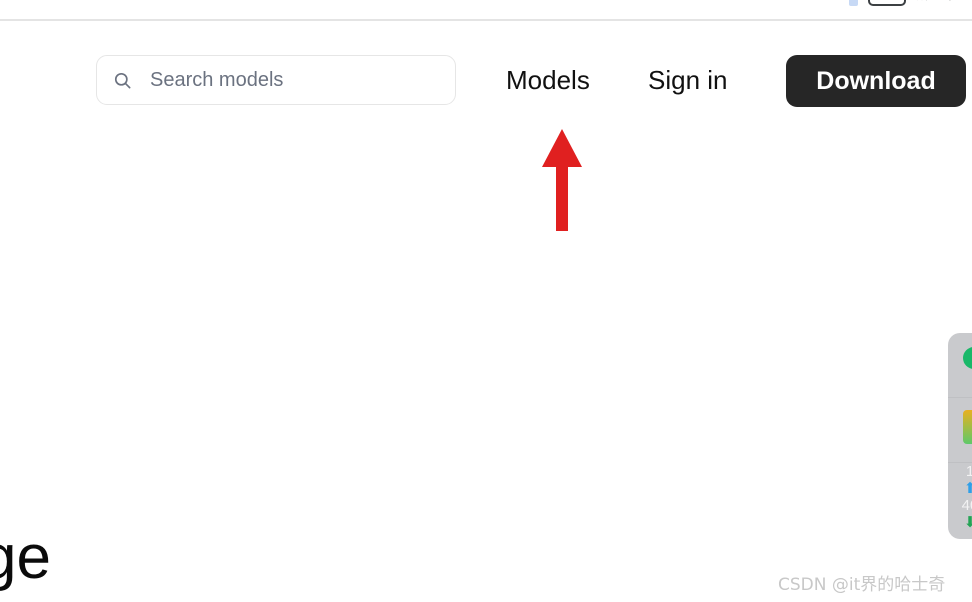  What do you see at coordinates (967, 427) in the screenshot?
I see `gradient-bar-icon` at bounding box center [967, 427].